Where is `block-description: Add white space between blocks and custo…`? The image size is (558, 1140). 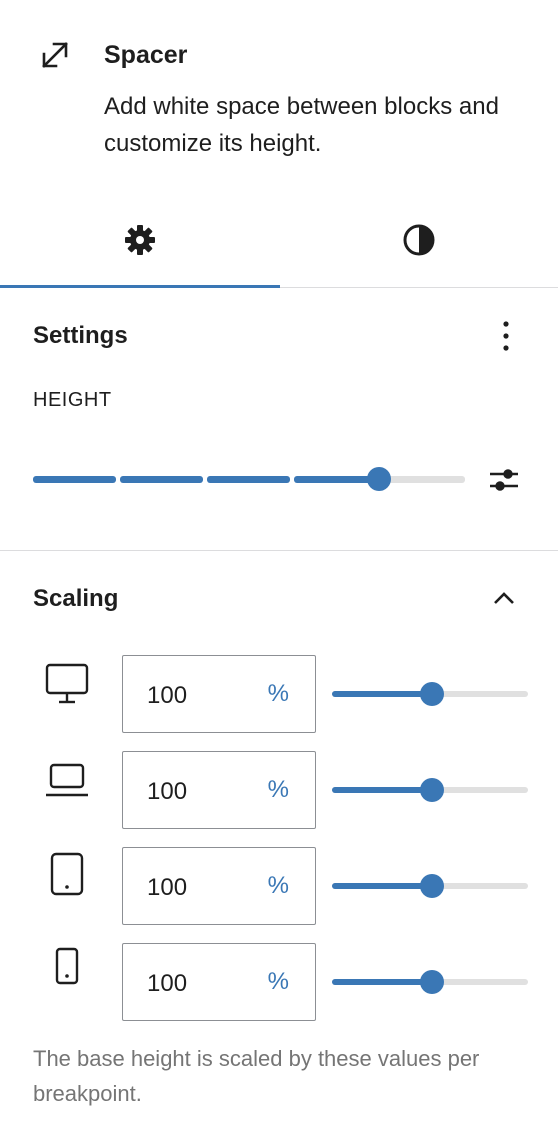 block-description: Add white space between blocks and custo… is located at coordinates (301, 125).